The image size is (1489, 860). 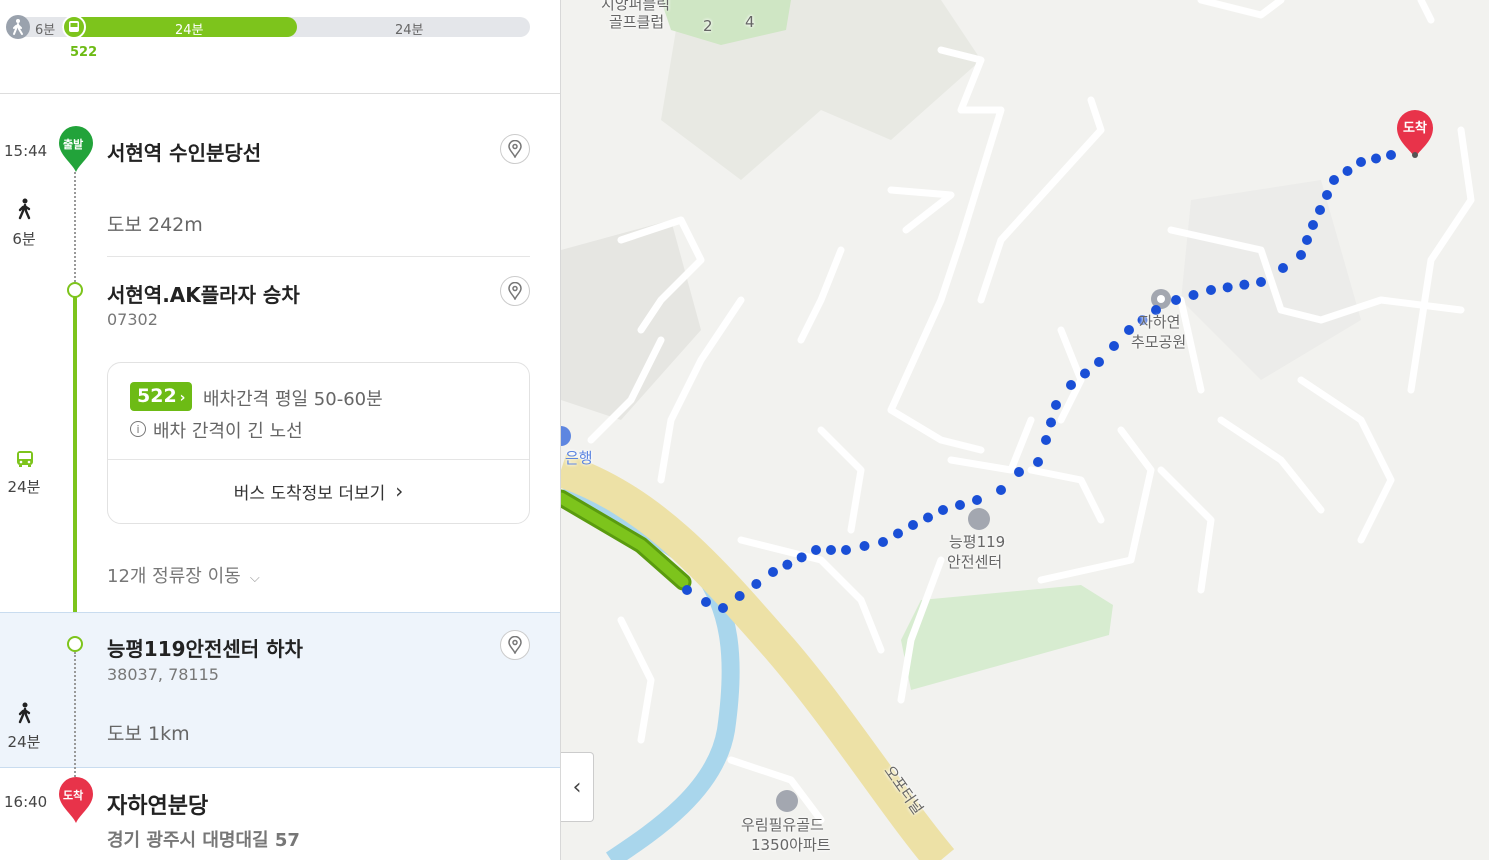 What do you see at coordinates (155, 225) in the screenshot?
I see `walk1-distance: 도보 242m` at bounding box center [155, 225].